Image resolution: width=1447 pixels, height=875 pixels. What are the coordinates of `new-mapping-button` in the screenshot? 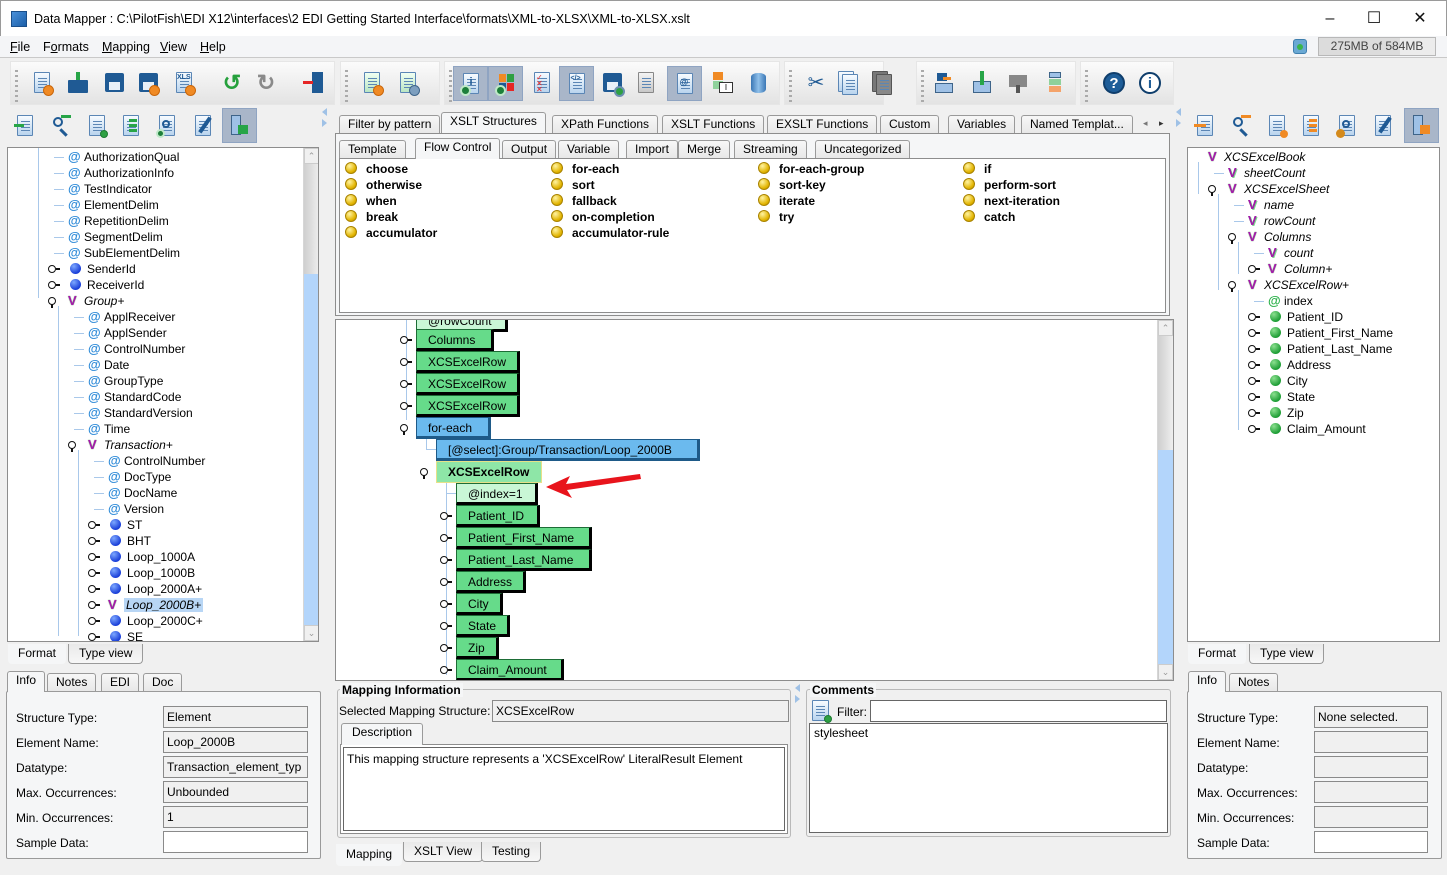 It's located at (372, 83).